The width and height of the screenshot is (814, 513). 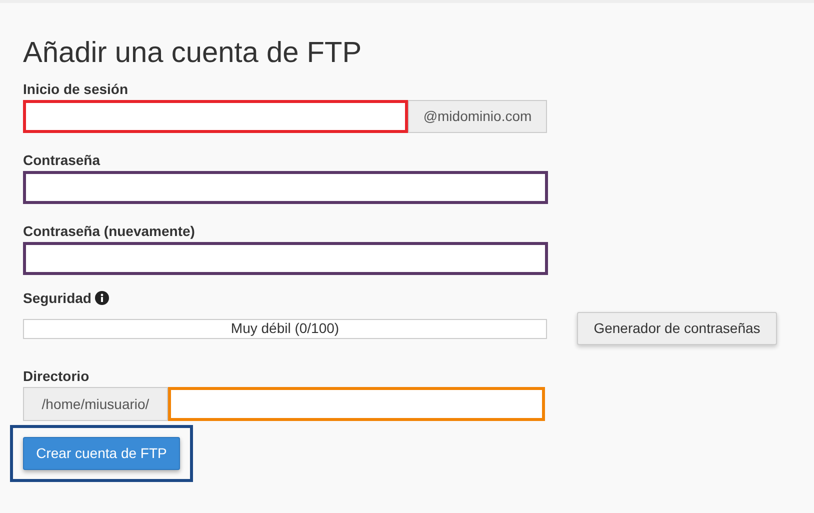 What do you see at coordinates (109, 231) in the screenshot?
I see `field-label: Contraseña (nuevamente)` at bounding box center [109, 231].